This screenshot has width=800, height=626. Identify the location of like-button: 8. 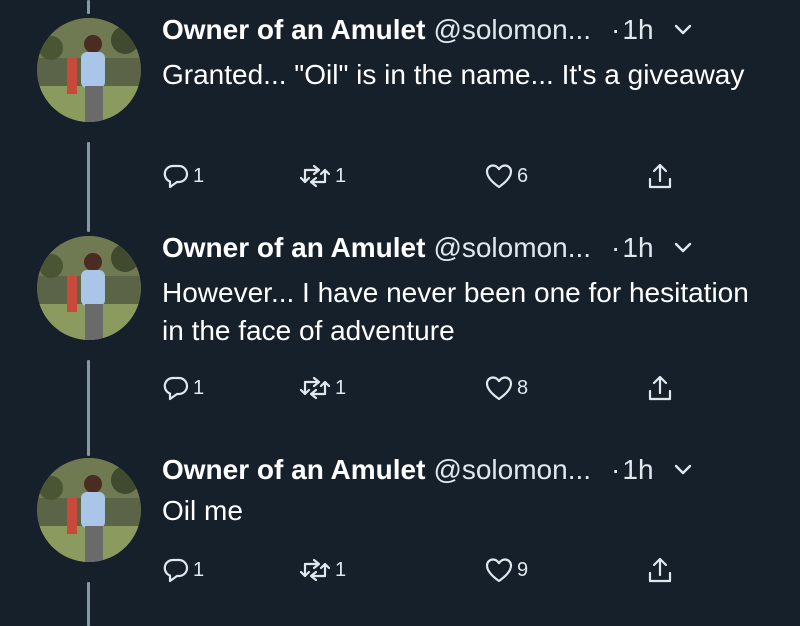
(506, 388).